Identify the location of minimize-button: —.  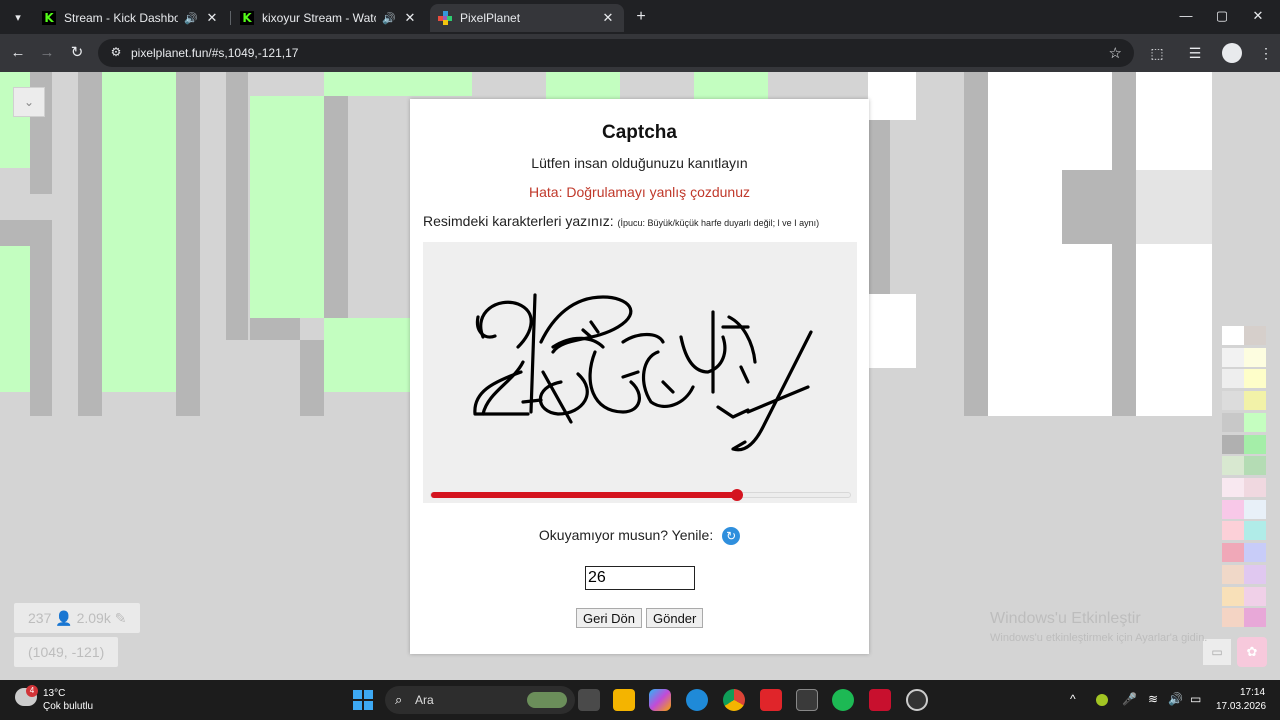
(1186, 15).